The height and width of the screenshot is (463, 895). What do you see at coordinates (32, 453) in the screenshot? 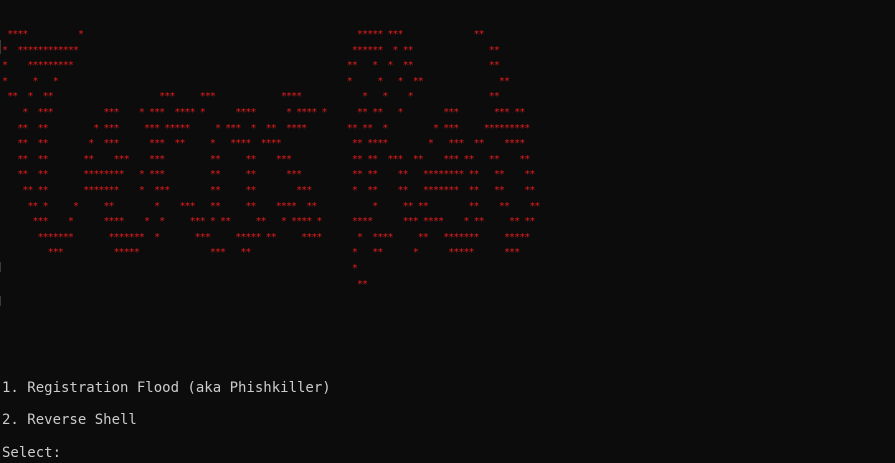
I see `select-prompt-label: Select:` at bounding box center [32, 453].